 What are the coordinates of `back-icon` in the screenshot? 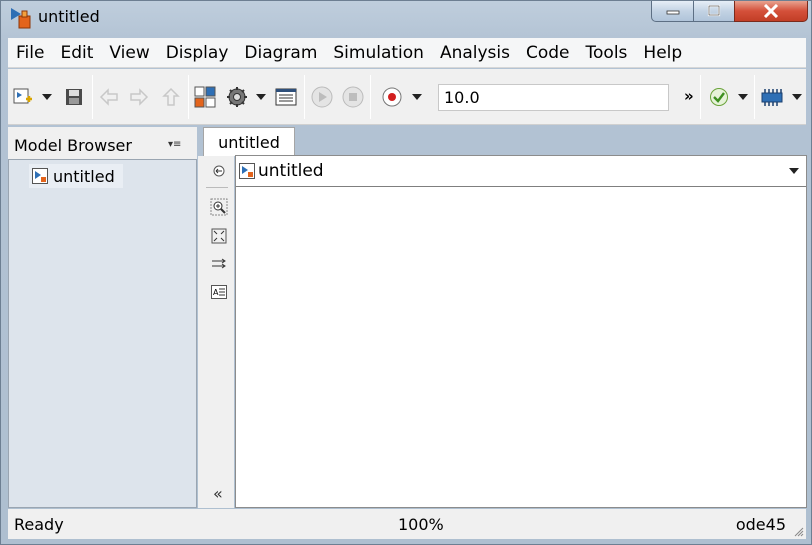 It's located at (108, 97).